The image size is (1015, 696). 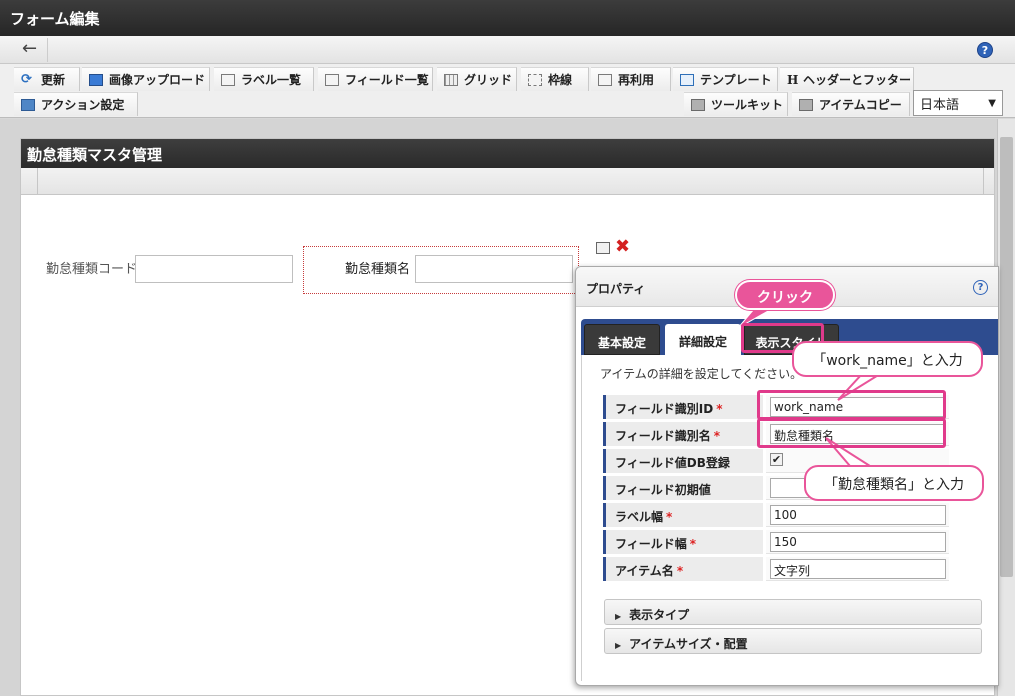 What do you see at coordinates (785, 295) in the screenshot?
I see `click-callout: クリック` at bounding box center [785, 295].